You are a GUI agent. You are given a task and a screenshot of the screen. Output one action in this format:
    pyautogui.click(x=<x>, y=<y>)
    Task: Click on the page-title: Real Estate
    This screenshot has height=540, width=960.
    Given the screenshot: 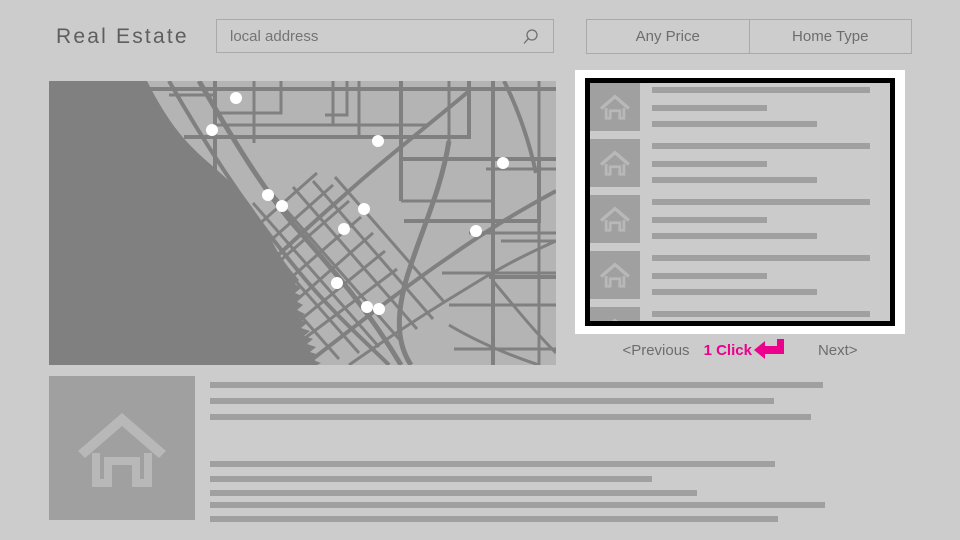 What is the action you would take?
    pyautogui.click(x=122, y=36)
    